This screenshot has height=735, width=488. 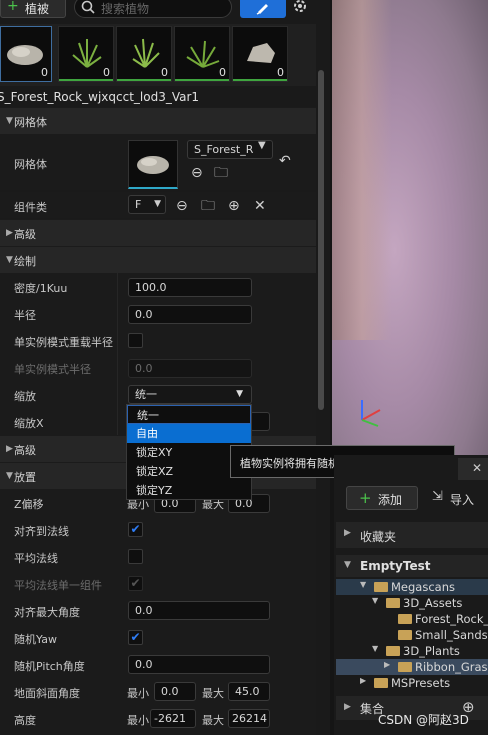 I want to click on tree-forest-rock: Forest_Rock_, so click(x=412, y=619).